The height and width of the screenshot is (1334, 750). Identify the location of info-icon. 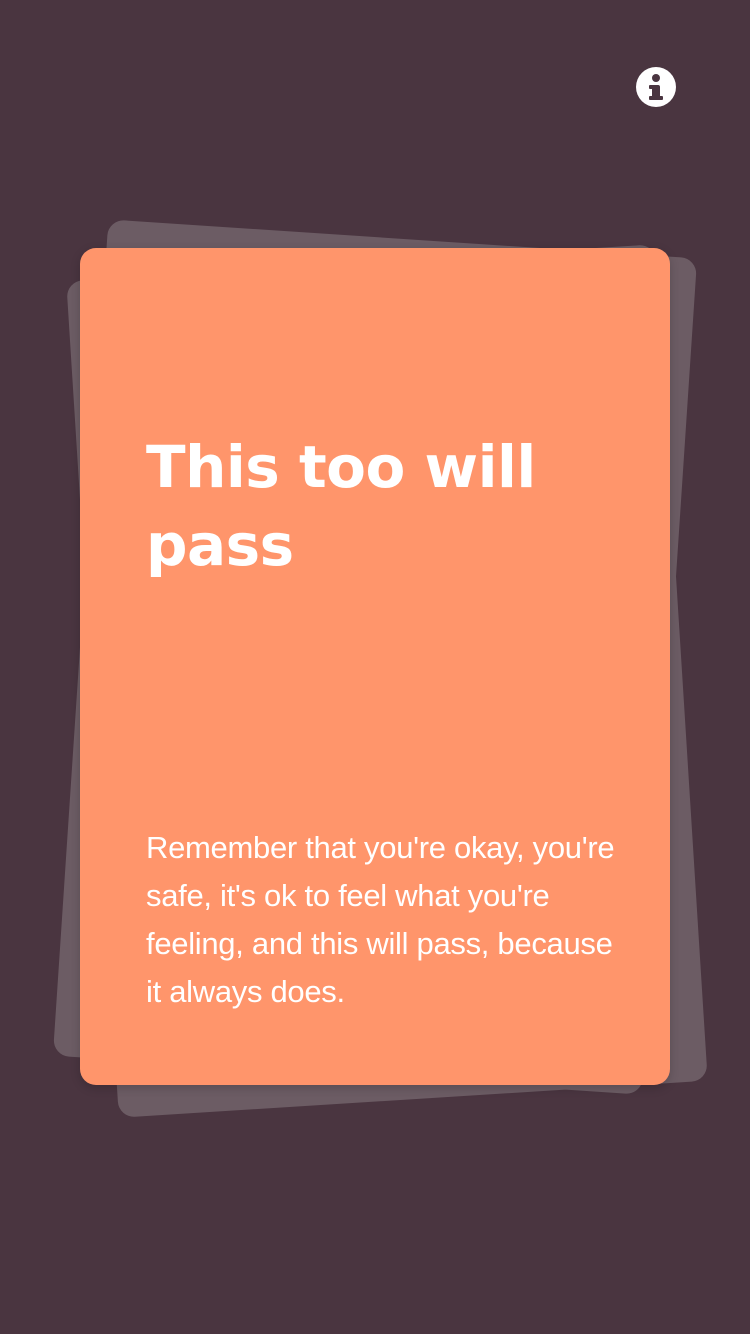
(656, 87).